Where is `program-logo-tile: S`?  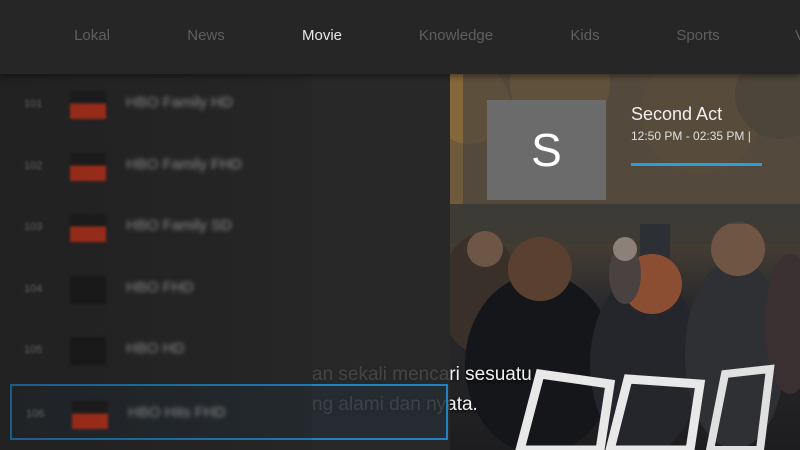 program-logo-tile: S is located at coordinates (546, 150).